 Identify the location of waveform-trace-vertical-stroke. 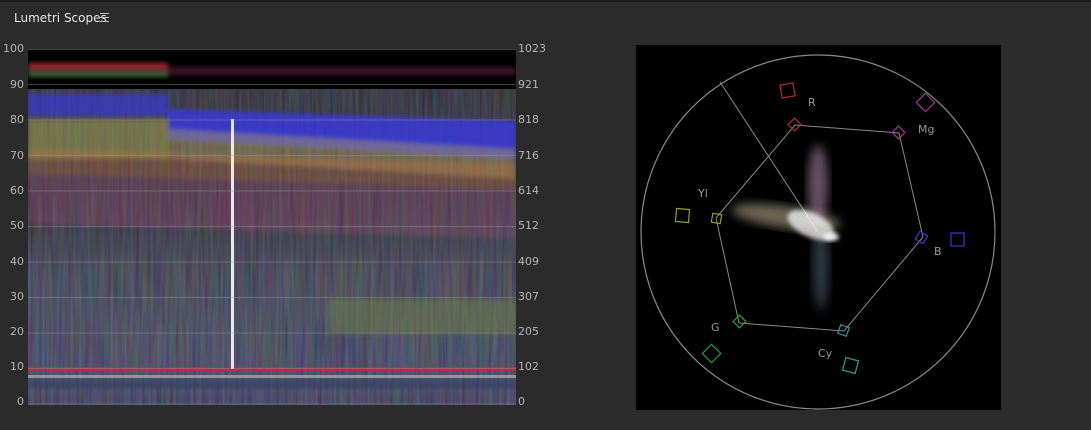
(232, 244).